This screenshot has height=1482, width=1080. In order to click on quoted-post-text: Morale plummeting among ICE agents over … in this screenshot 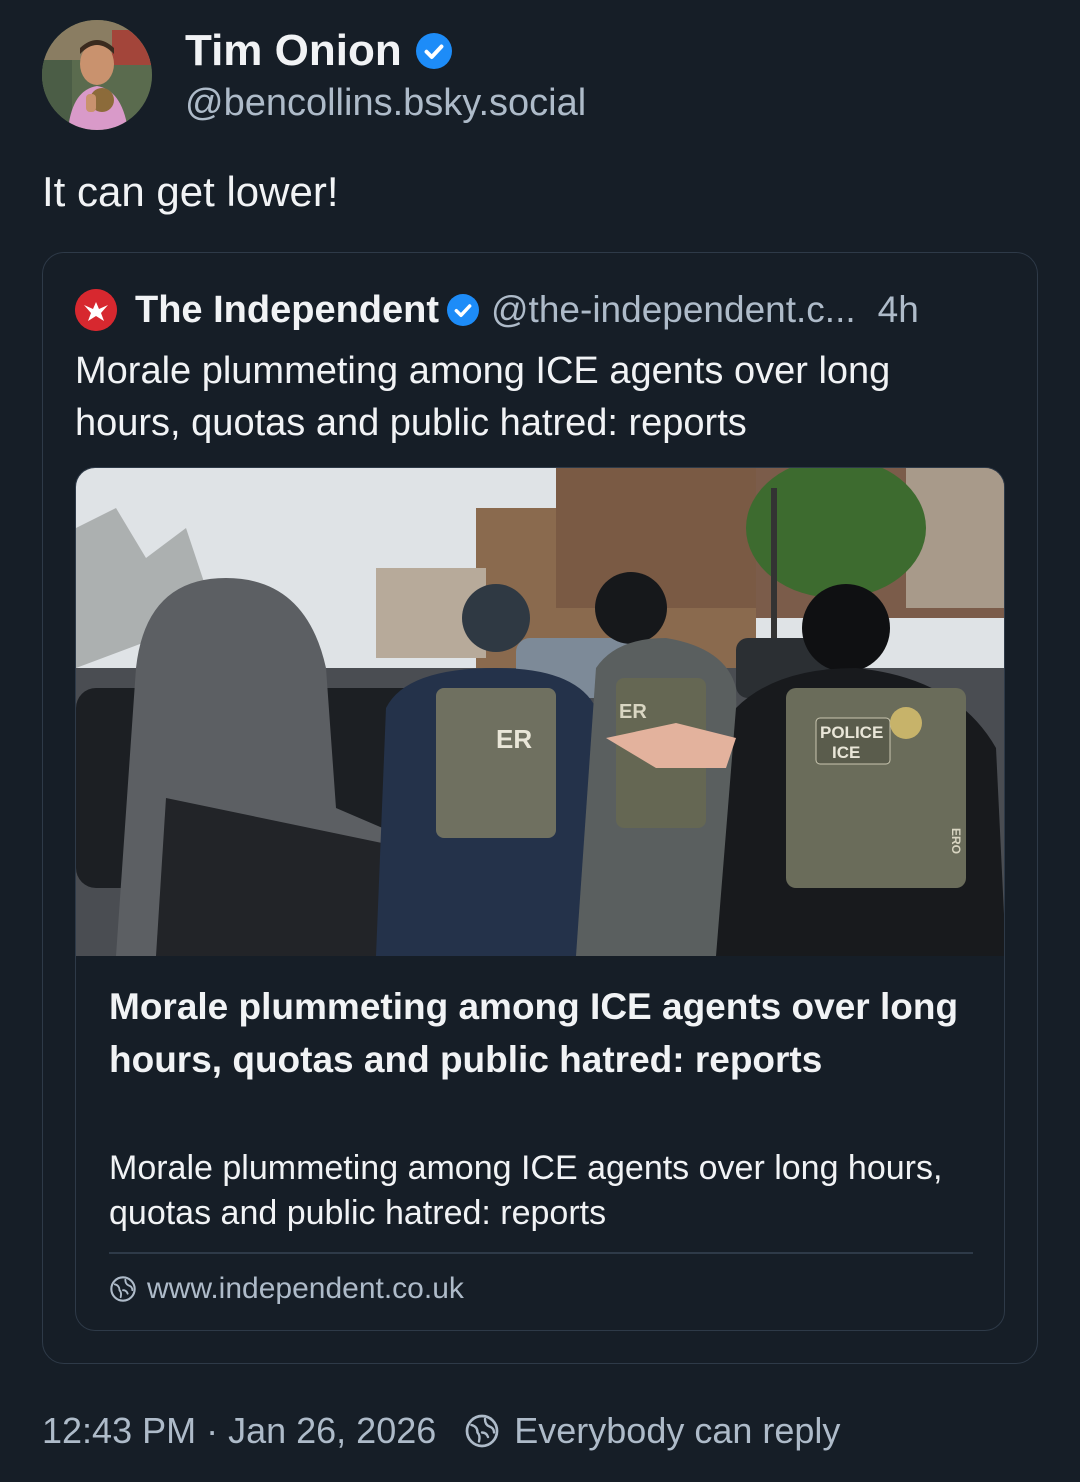, I will do `click(483, 397)`.